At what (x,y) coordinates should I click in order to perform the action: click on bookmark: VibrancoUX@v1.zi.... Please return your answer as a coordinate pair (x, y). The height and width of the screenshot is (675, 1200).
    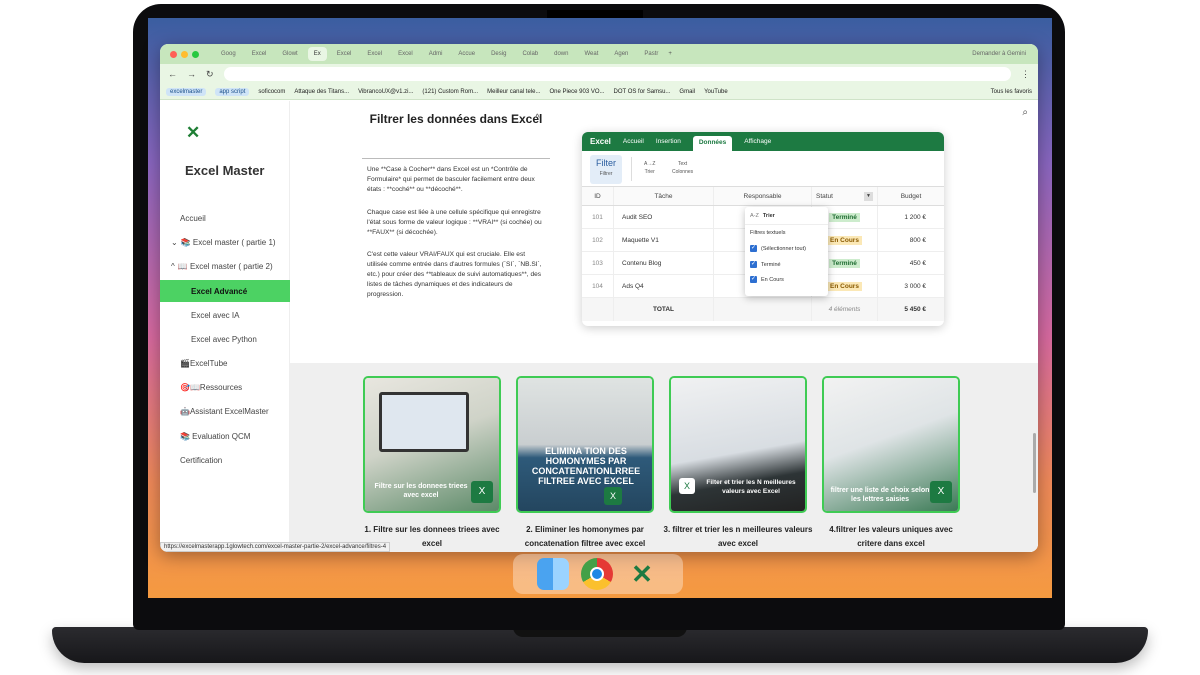
    Looking at the image, I should click on (385, 92).